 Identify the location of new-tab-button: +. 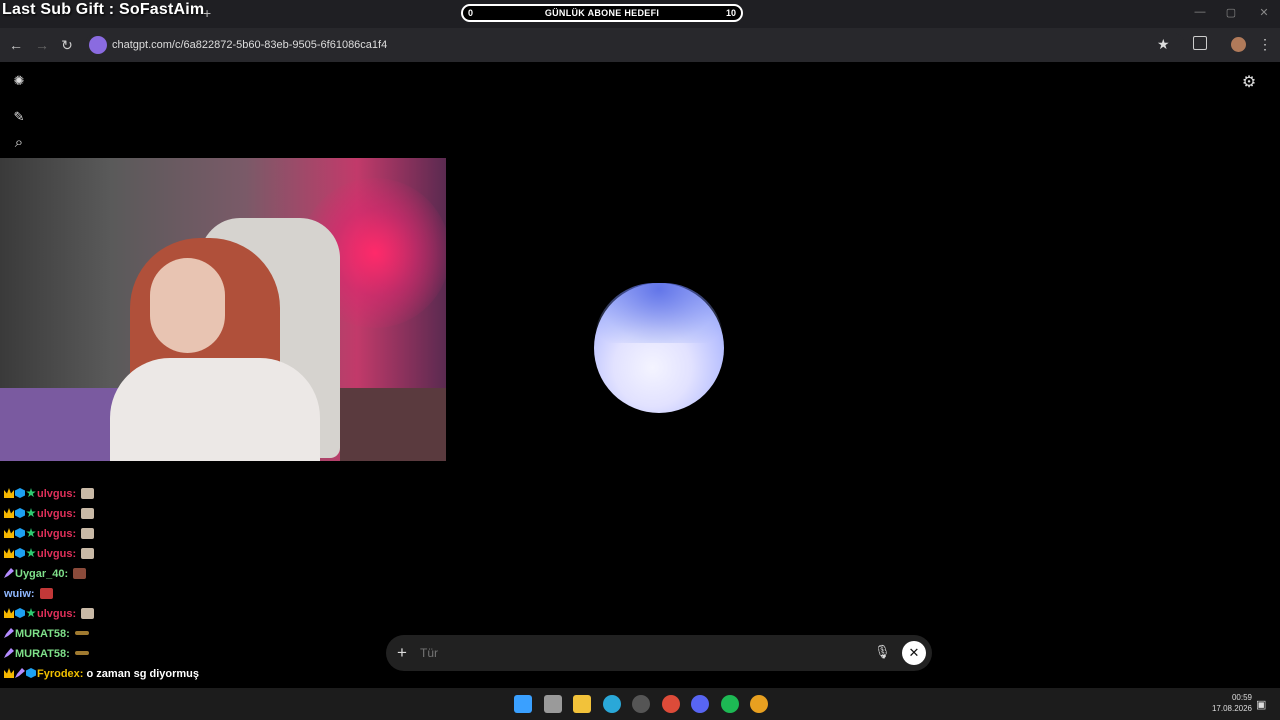
(207, 13).